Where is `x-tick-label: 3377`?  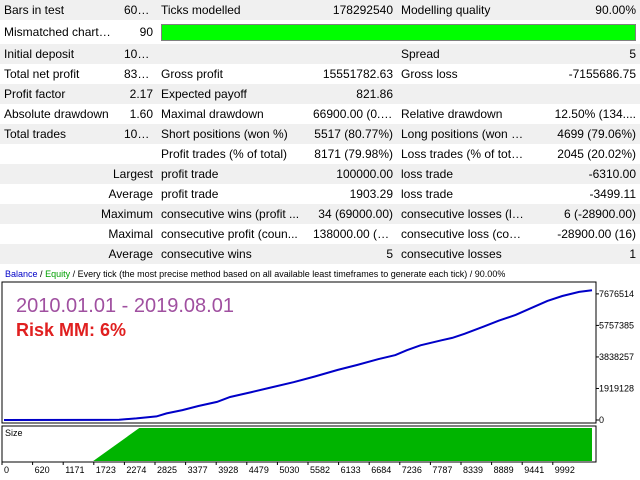
x-tick-label: 3377 is located at coordinates (198, 470).